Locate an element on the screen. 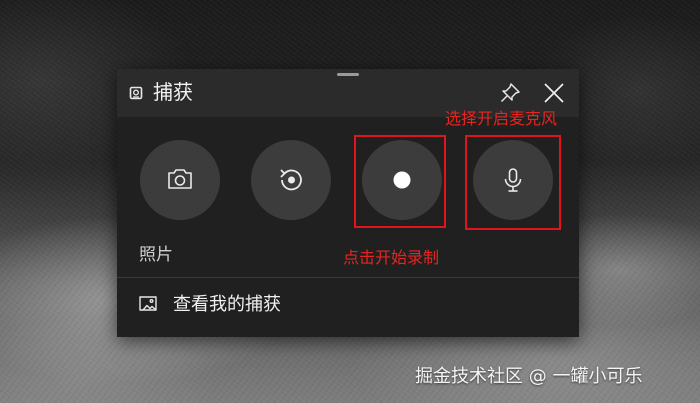  start-recording-button is located at coordinates (402, 180).